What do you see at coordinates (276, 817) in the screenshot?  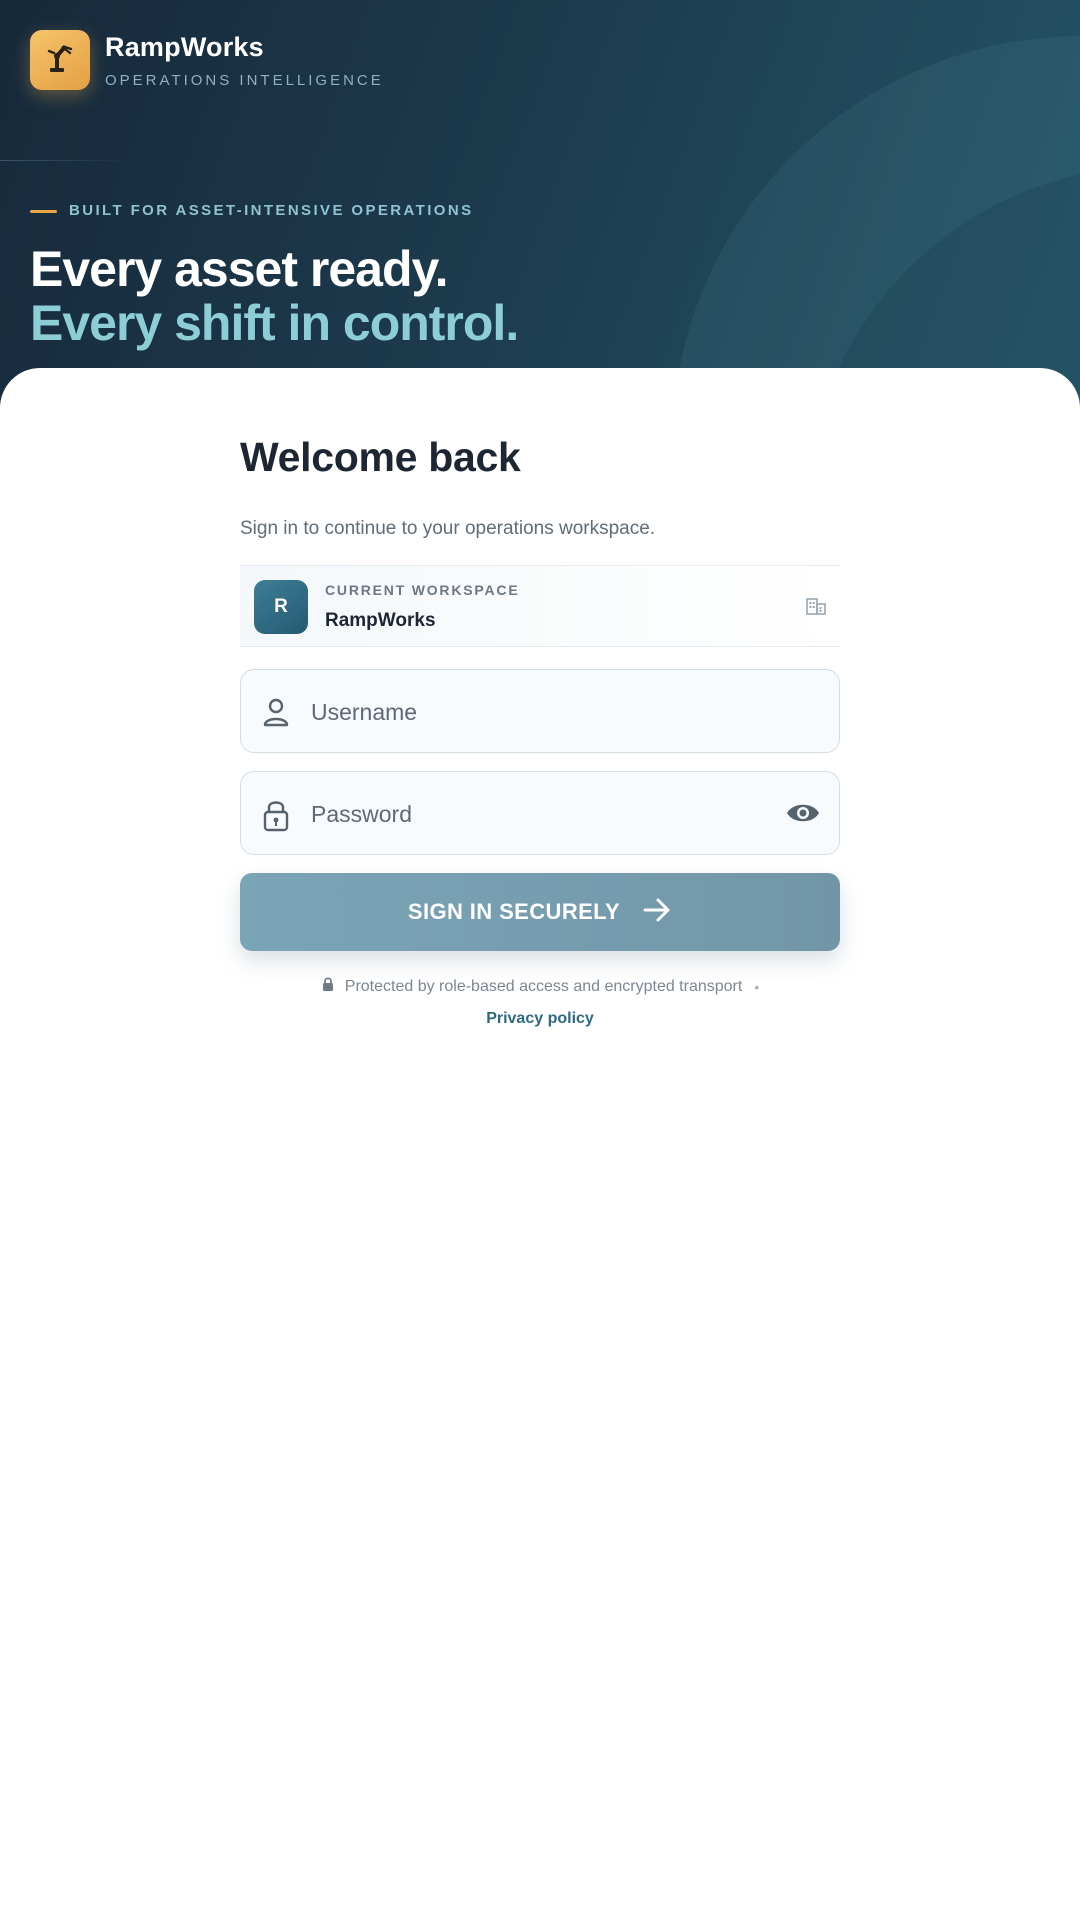 I see `lock-icon` at bounding box center [276, 817].